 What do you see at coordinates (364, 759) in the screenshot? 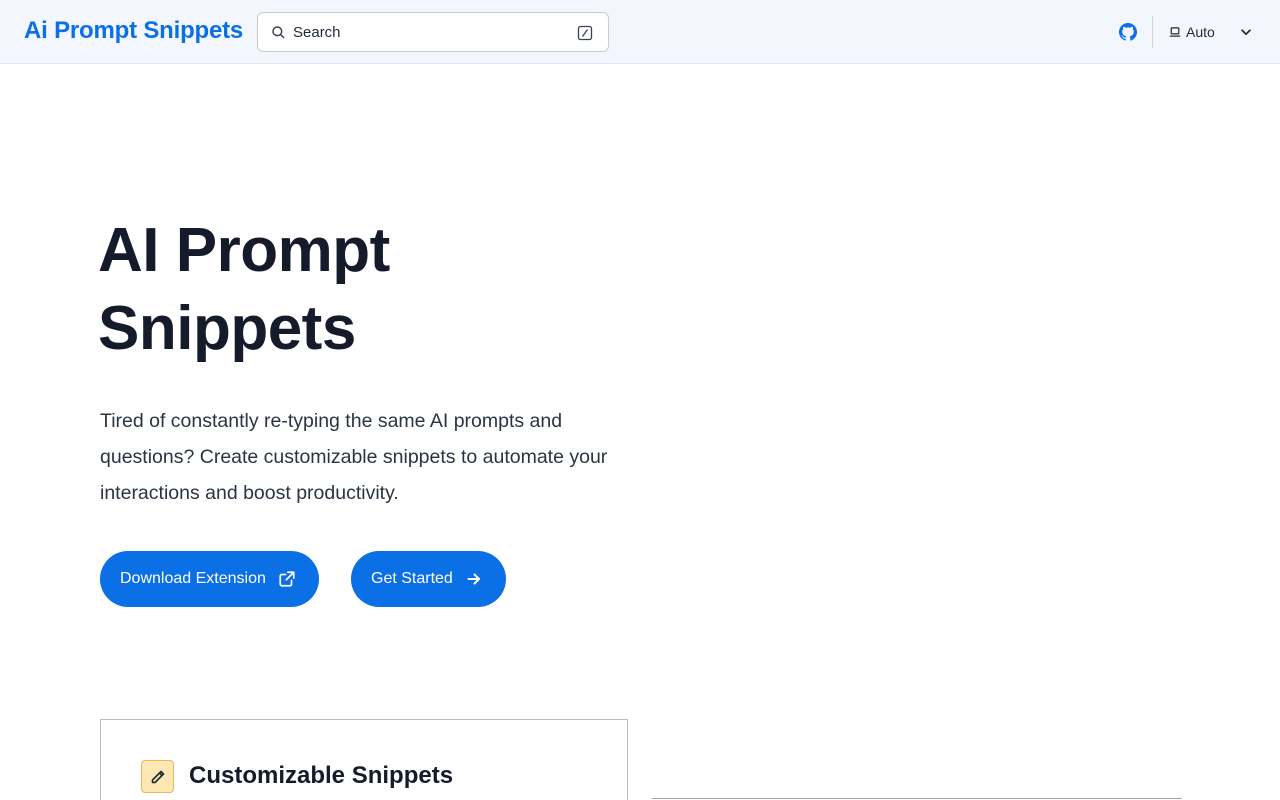
I see `feature-card-customizable-snippets: Customizable Snippets` at bounding box center [364, 759].